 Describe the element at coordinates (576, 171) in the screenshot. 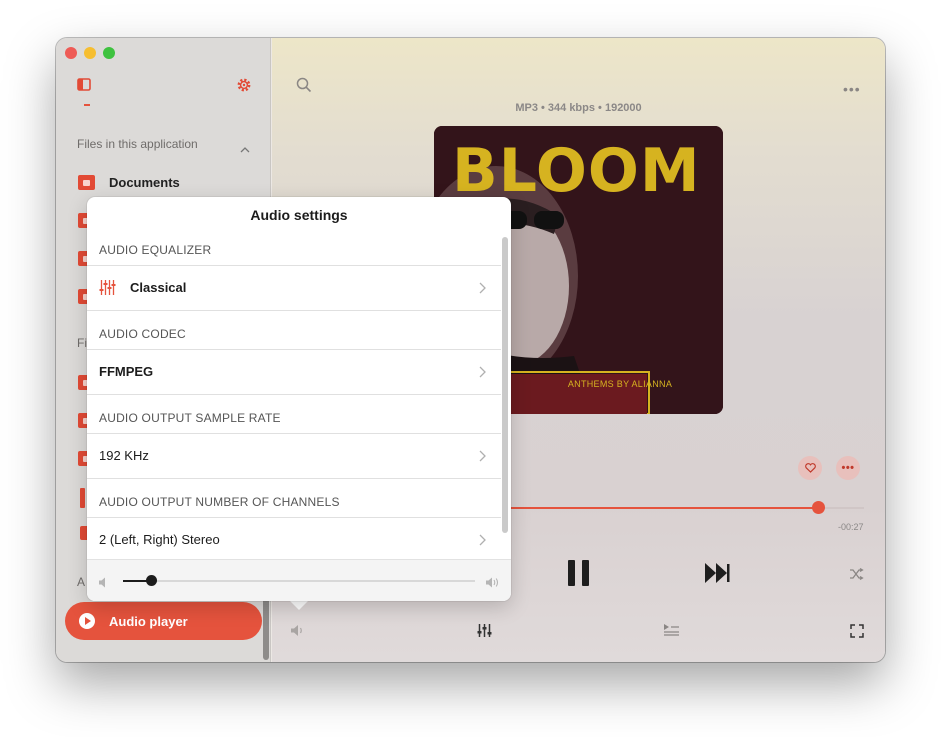

I see `album-title: BLOOM` at that location.